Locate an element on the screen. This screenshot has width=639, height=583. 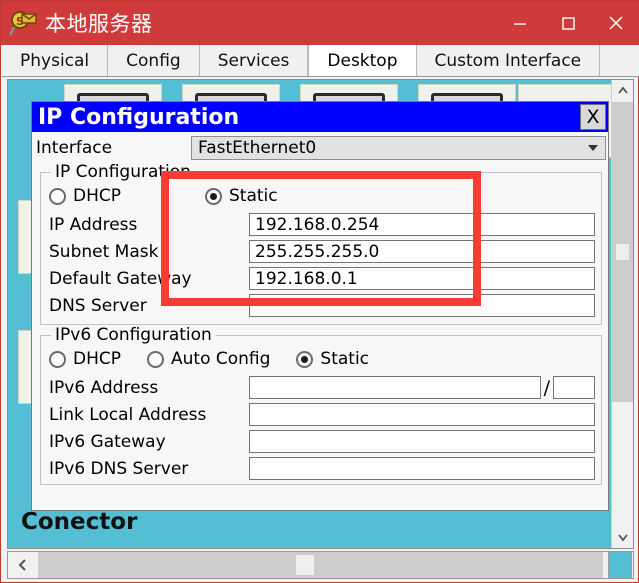
dns-server-input is located at coordinates (422, 305).